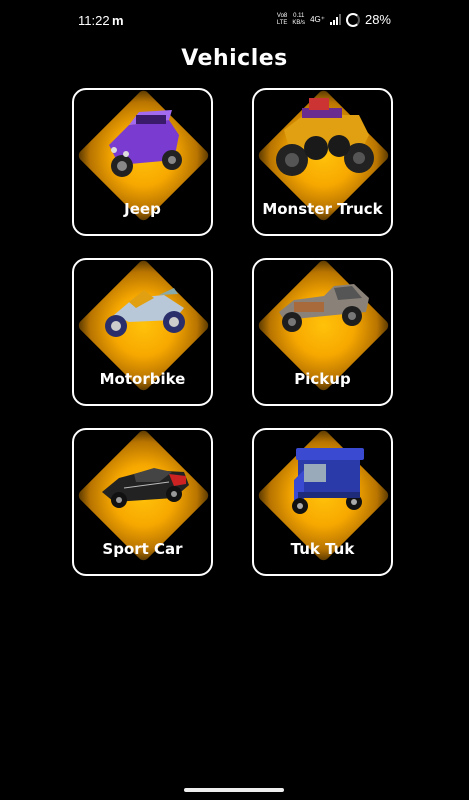 The height and width of the screenshot is (800, 469). I want to click on vehicle-card-tuk-tuk: Tuk Tuk, so click(322, 502).